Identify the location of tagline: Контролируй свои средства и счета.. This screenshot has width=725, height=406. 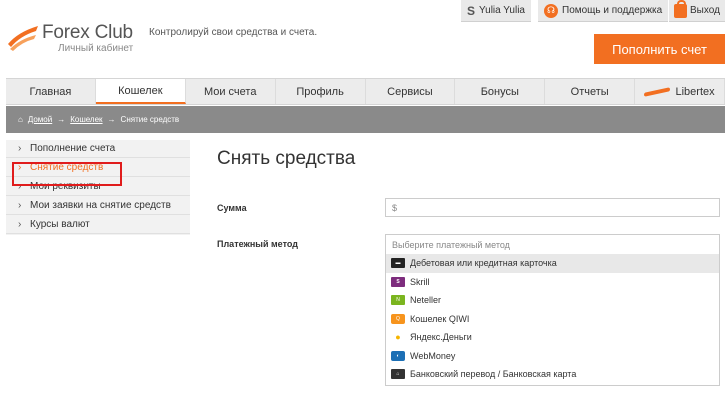
(233, 32).